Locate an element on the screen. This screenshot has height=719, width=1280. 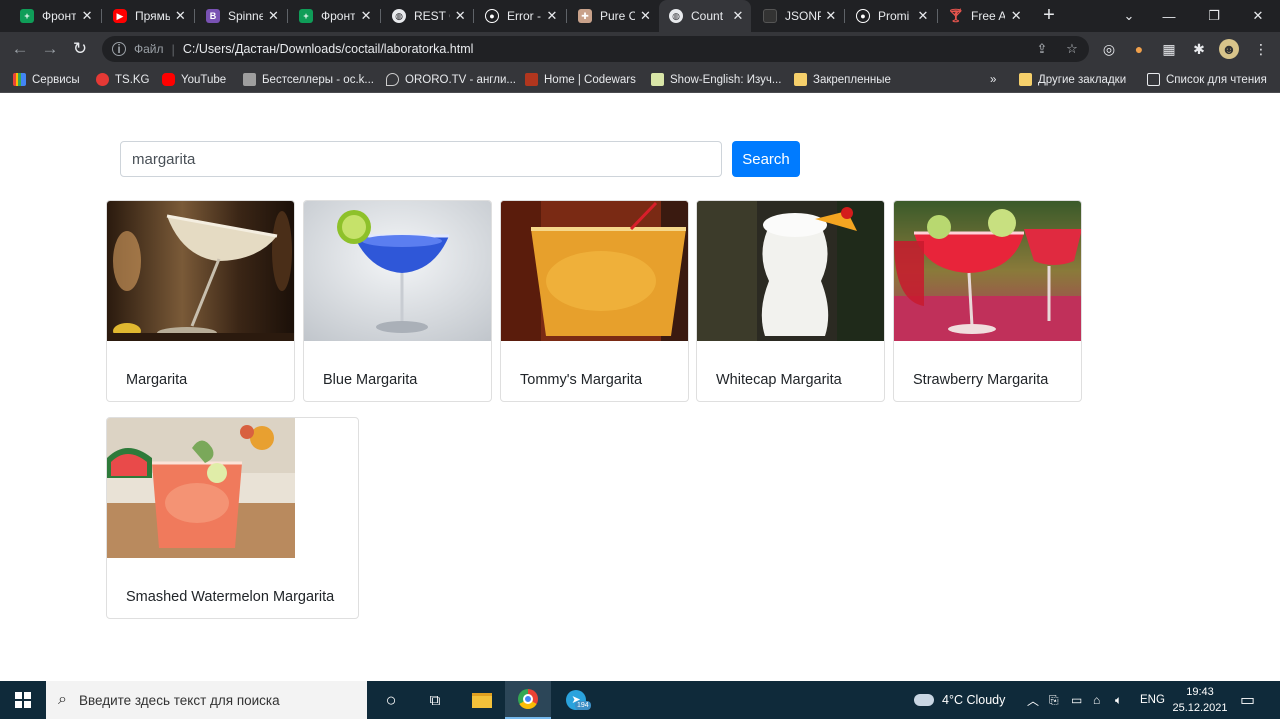
tab-error: ● Error - ✕ is located at coordinates (520, 16).